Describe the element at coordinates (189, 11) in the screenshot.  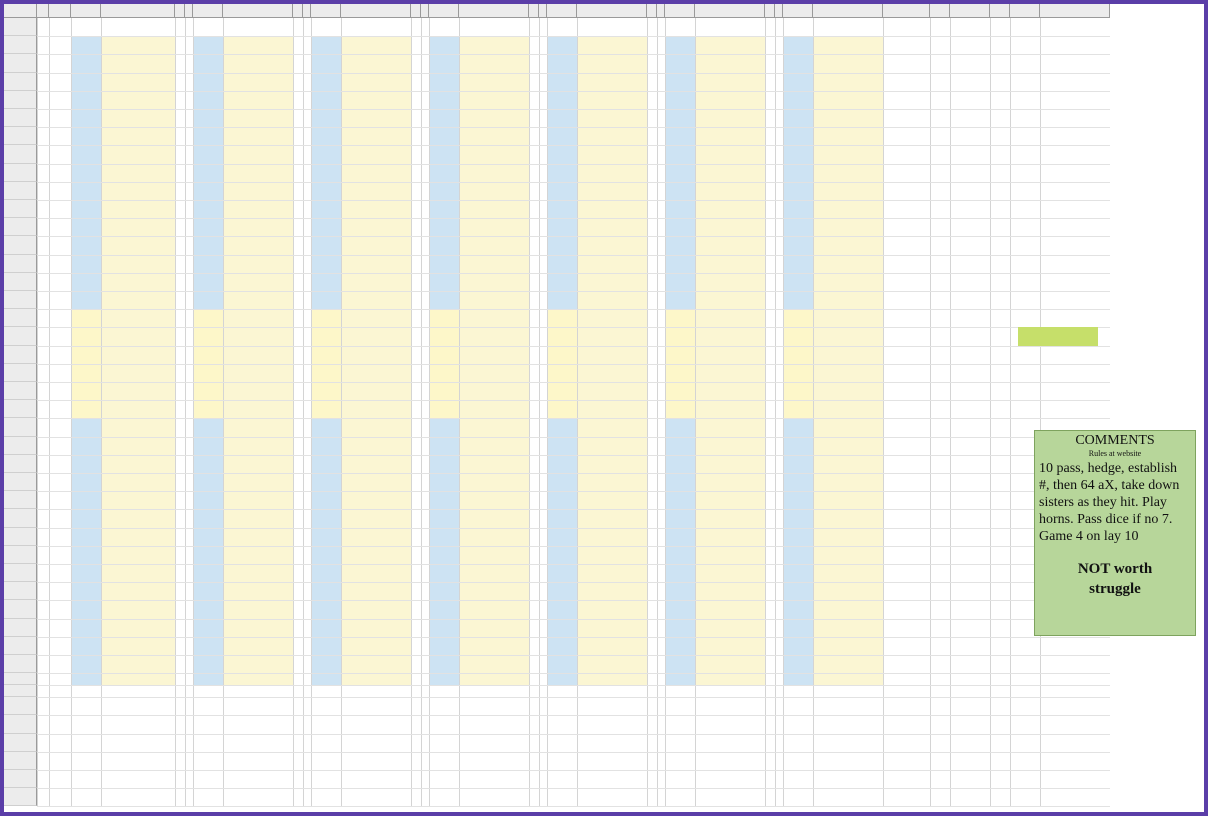
I see `column-header-f` at that location.